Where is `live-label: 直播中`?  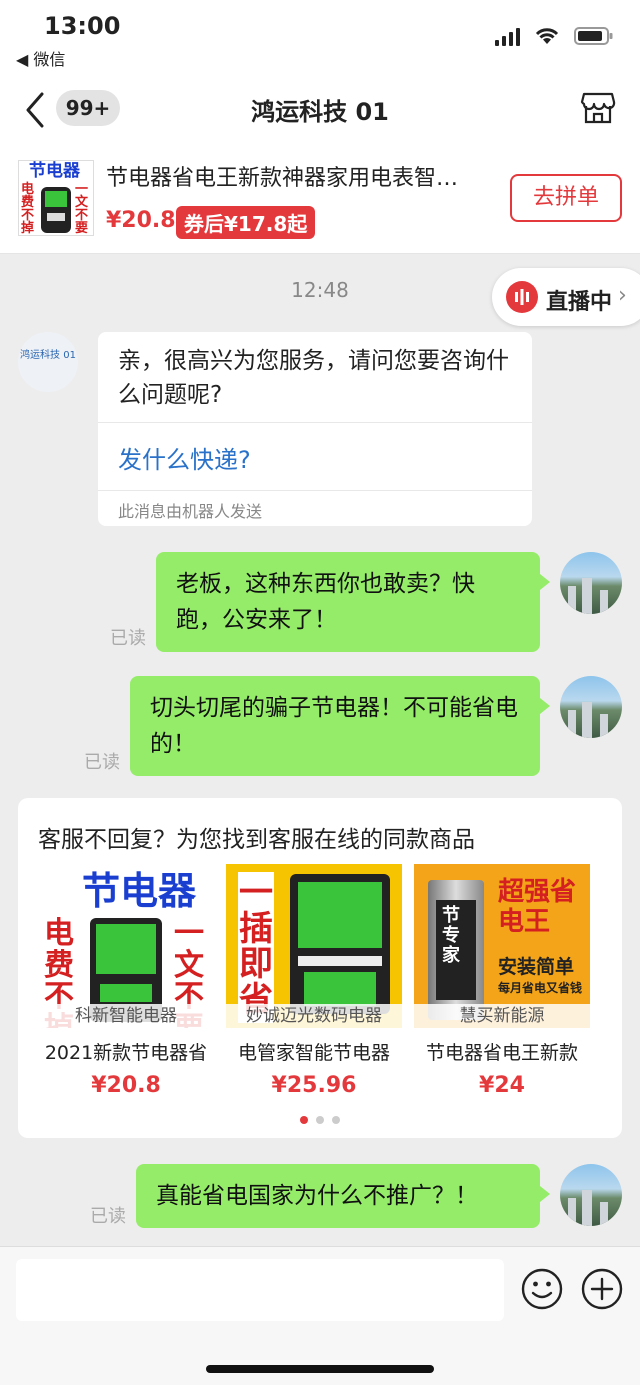 live-label: 直播中 is located at coordinates (579, 302).